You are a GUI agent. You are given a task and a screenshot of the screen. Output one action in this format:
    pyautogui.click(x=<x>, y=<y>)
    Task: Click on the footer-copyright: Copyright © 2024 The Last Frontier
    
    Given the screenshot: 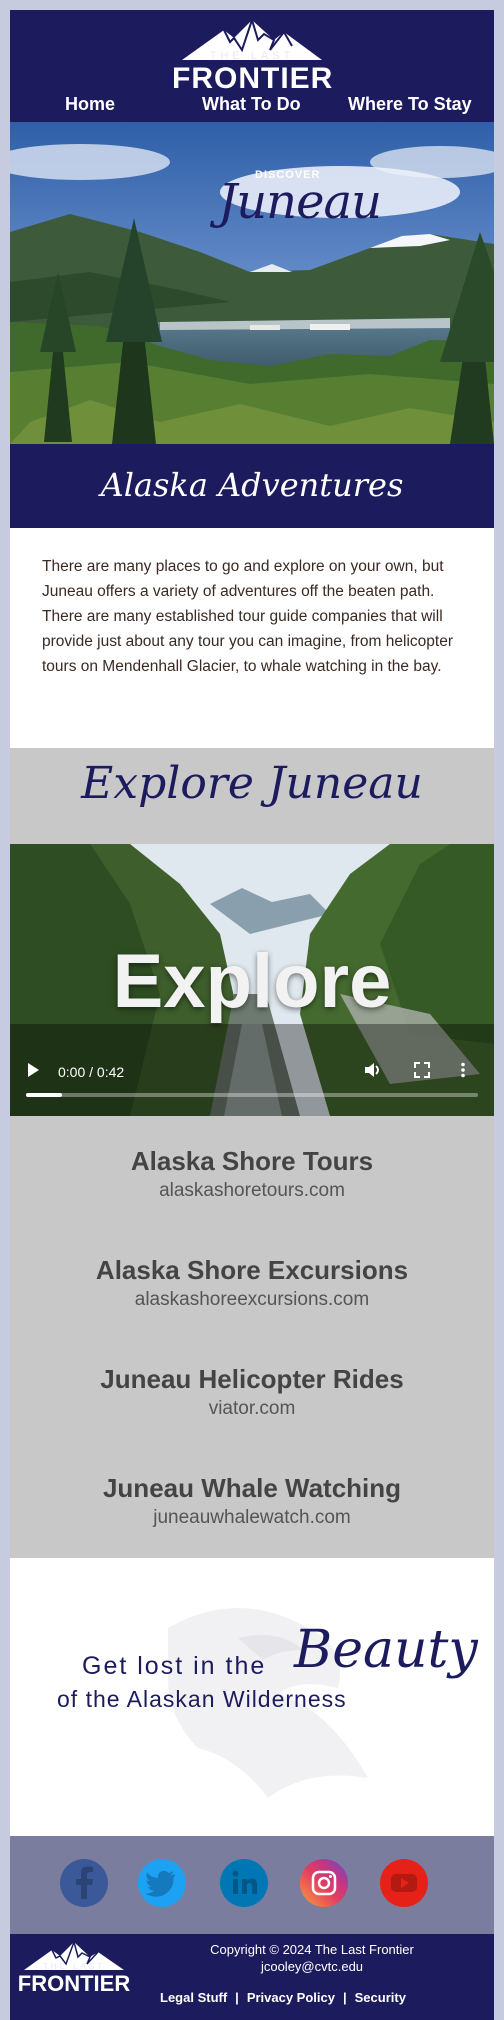 What is the action you would take?
    pyautogui.click(x=312, y=1949)
    